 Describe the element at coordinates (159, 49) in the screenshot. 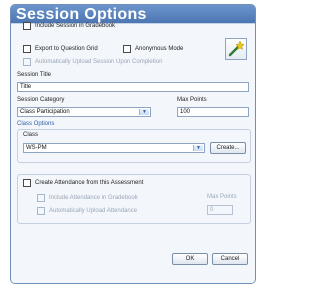

I see `anonymous-mode-label: Anonymous Mode` at that location.